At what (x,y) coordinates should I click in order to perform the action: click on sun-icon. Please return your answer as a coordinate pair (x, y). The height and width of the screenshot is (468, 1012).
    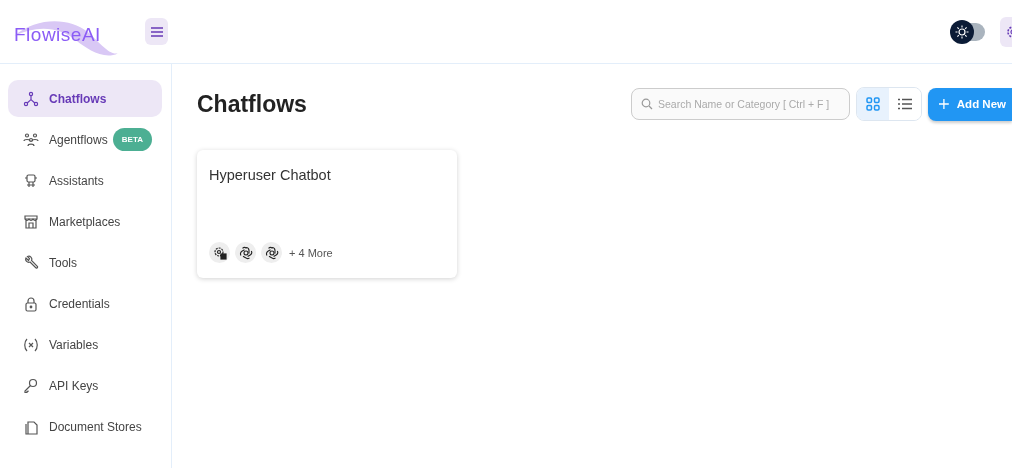
    Looking at the image, I should click on (962, 31).